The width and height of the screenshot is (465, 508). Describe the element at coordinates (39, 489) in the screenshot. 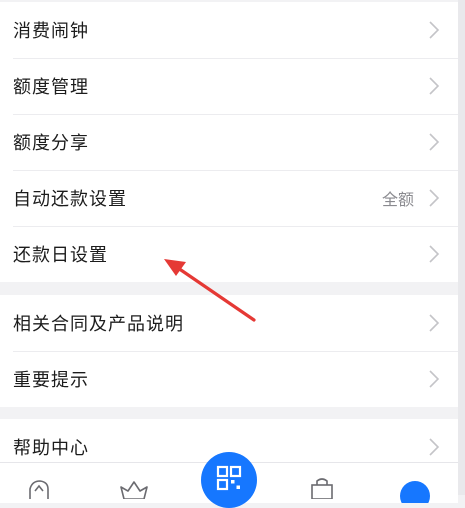

I see `tab-home-icon` at that location.